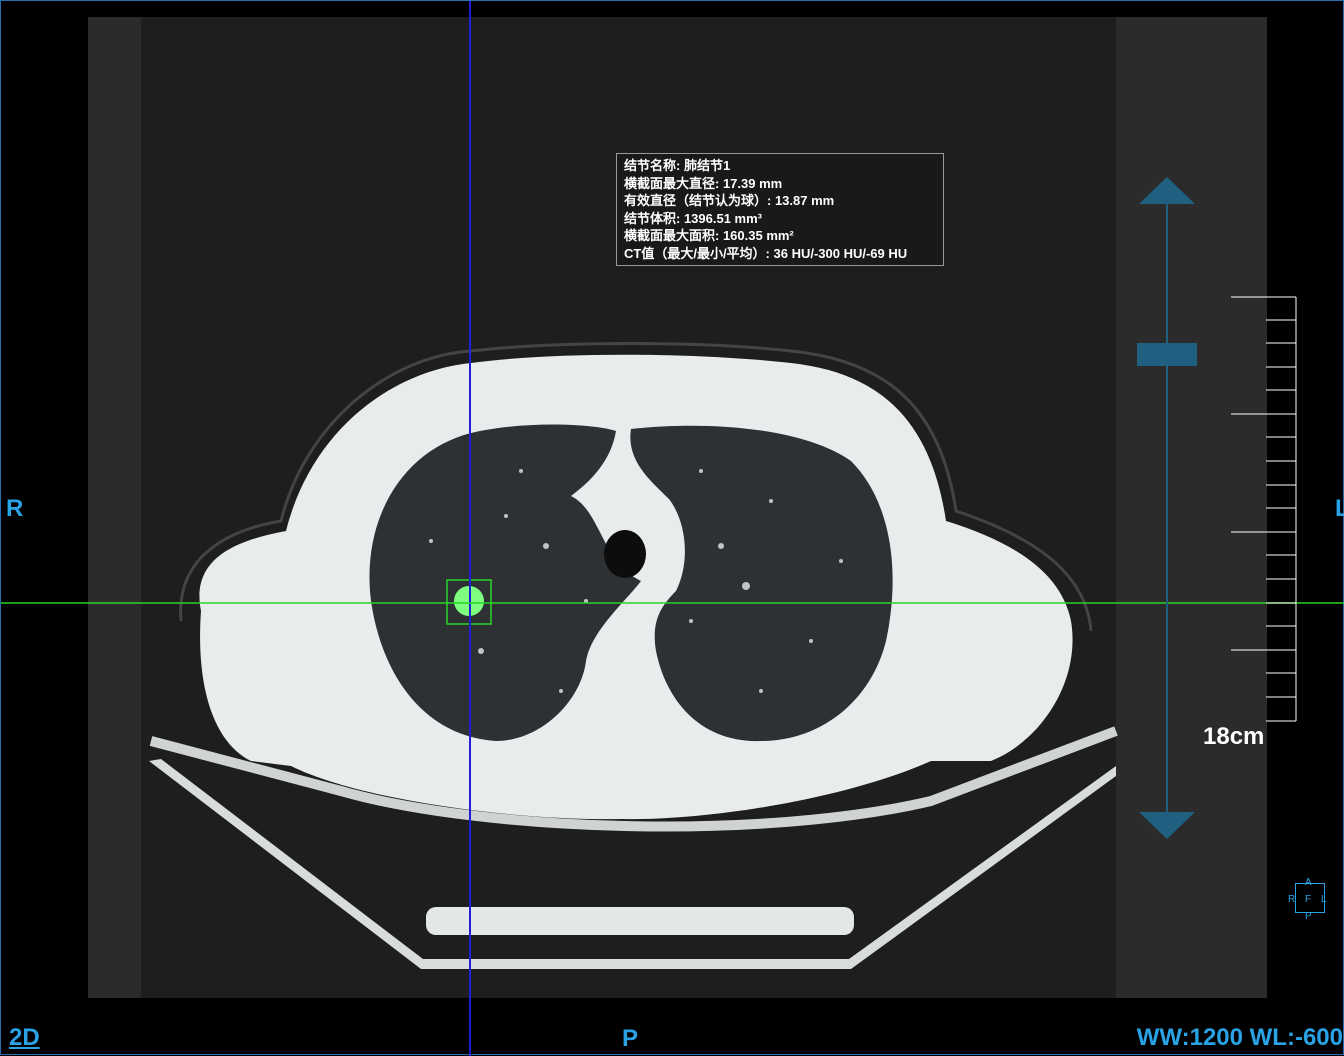 The height and width of the screenshot is (1056, 1344). I want to click on orientation-left-label: R, so click(15, 508).